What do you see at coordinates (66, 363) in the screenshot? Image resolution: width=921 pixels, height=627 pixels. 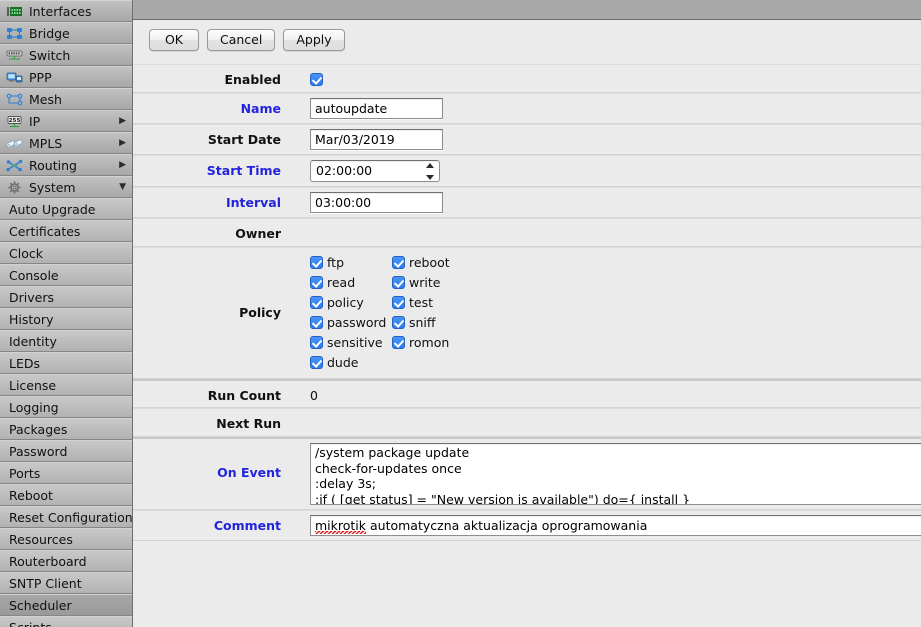 I see `sidebar-item-leds: LEDs` at bounding box center [66, 363].